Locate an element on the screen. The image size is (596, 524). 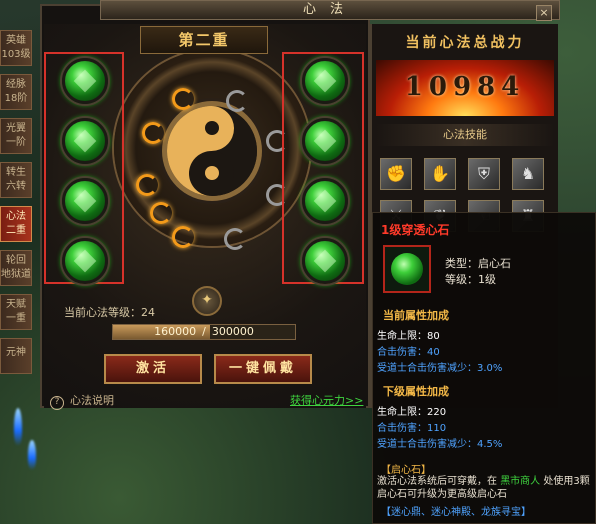
xinfa-level-label: 当前心法等级：24 is located at coordinates (109, 312).